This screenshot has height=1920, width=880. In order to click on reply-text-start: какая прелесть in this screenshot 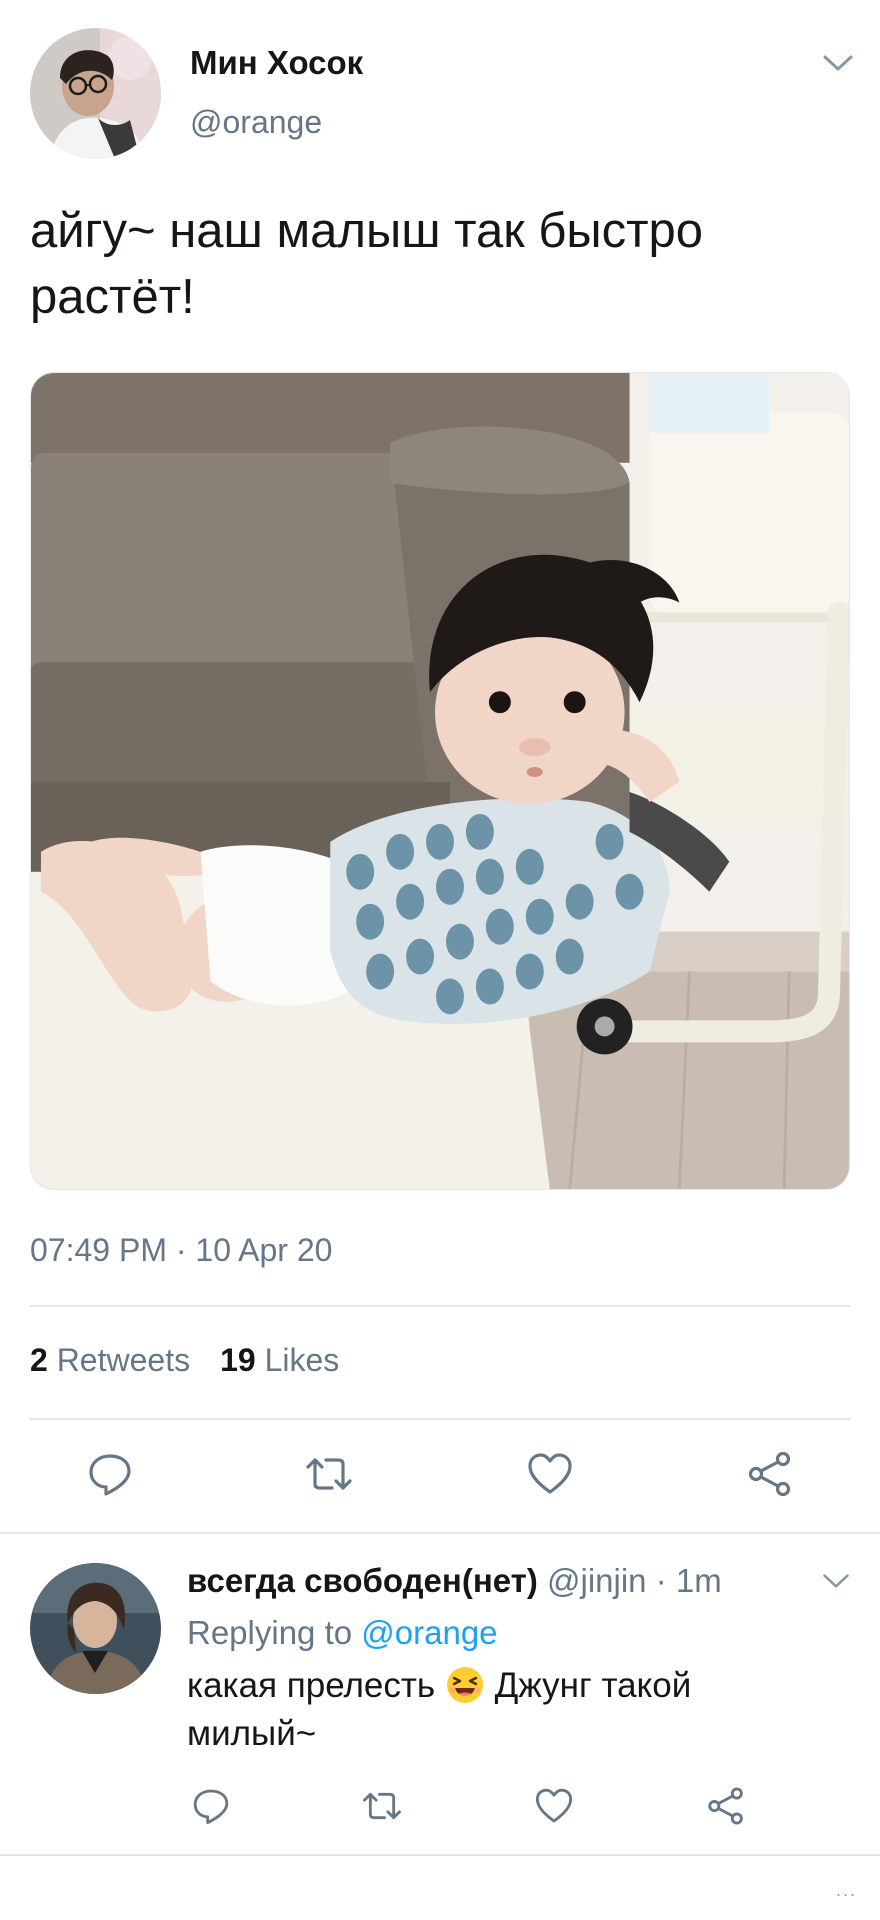, I will do `click(311, 1685)`.